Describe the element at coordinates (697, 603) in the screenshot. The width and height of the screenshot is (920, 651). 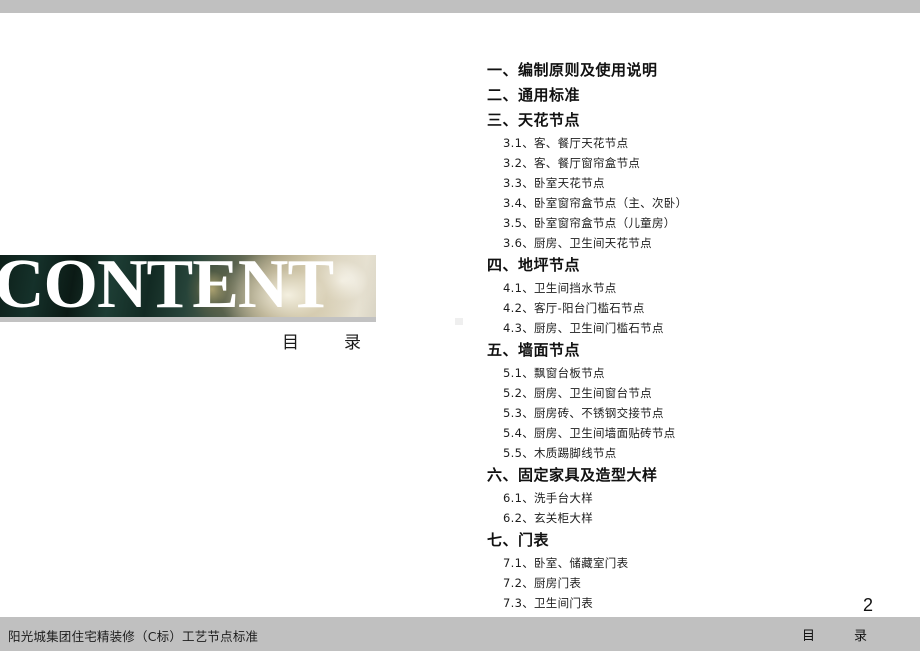
I see `toc-subitem: 7.3、卫生间门表` at that location.